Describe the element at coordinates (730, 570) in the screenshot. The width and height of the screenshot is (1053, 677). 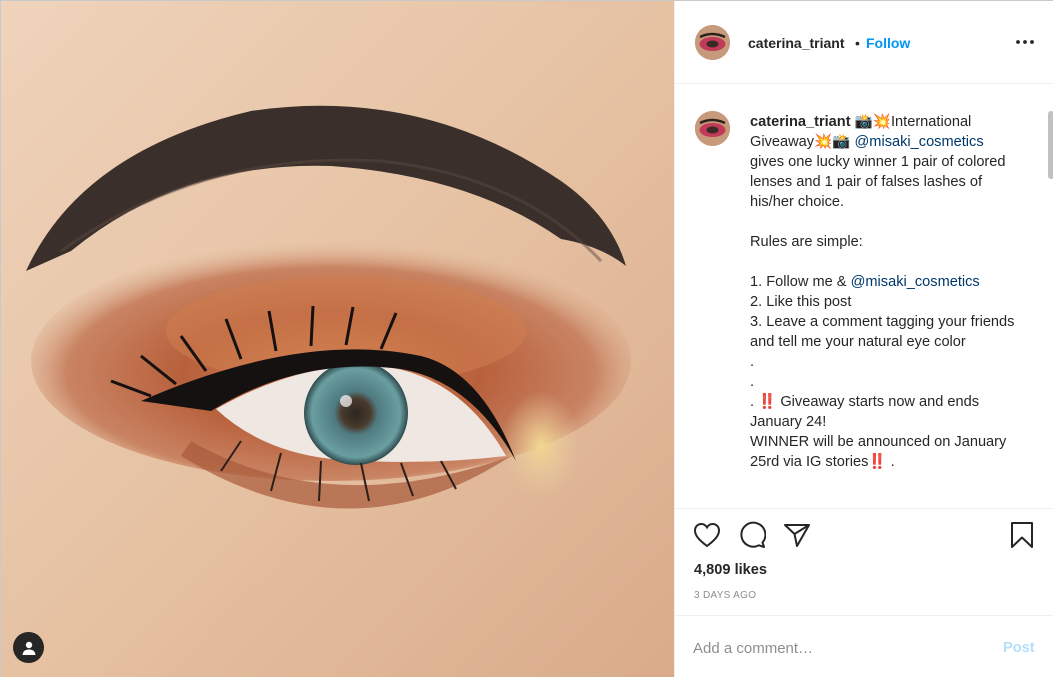
I see `likes-count: 4,809 likes` at that location.